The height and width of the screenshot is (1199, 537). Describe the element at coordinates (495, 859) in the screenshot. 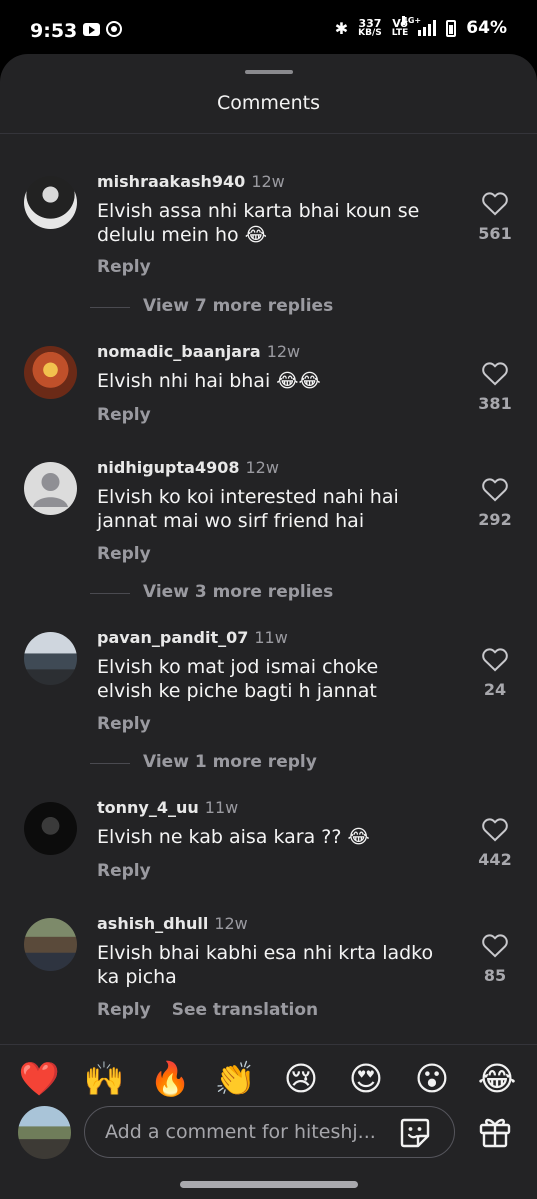

I see `like-count: 442` at that location.